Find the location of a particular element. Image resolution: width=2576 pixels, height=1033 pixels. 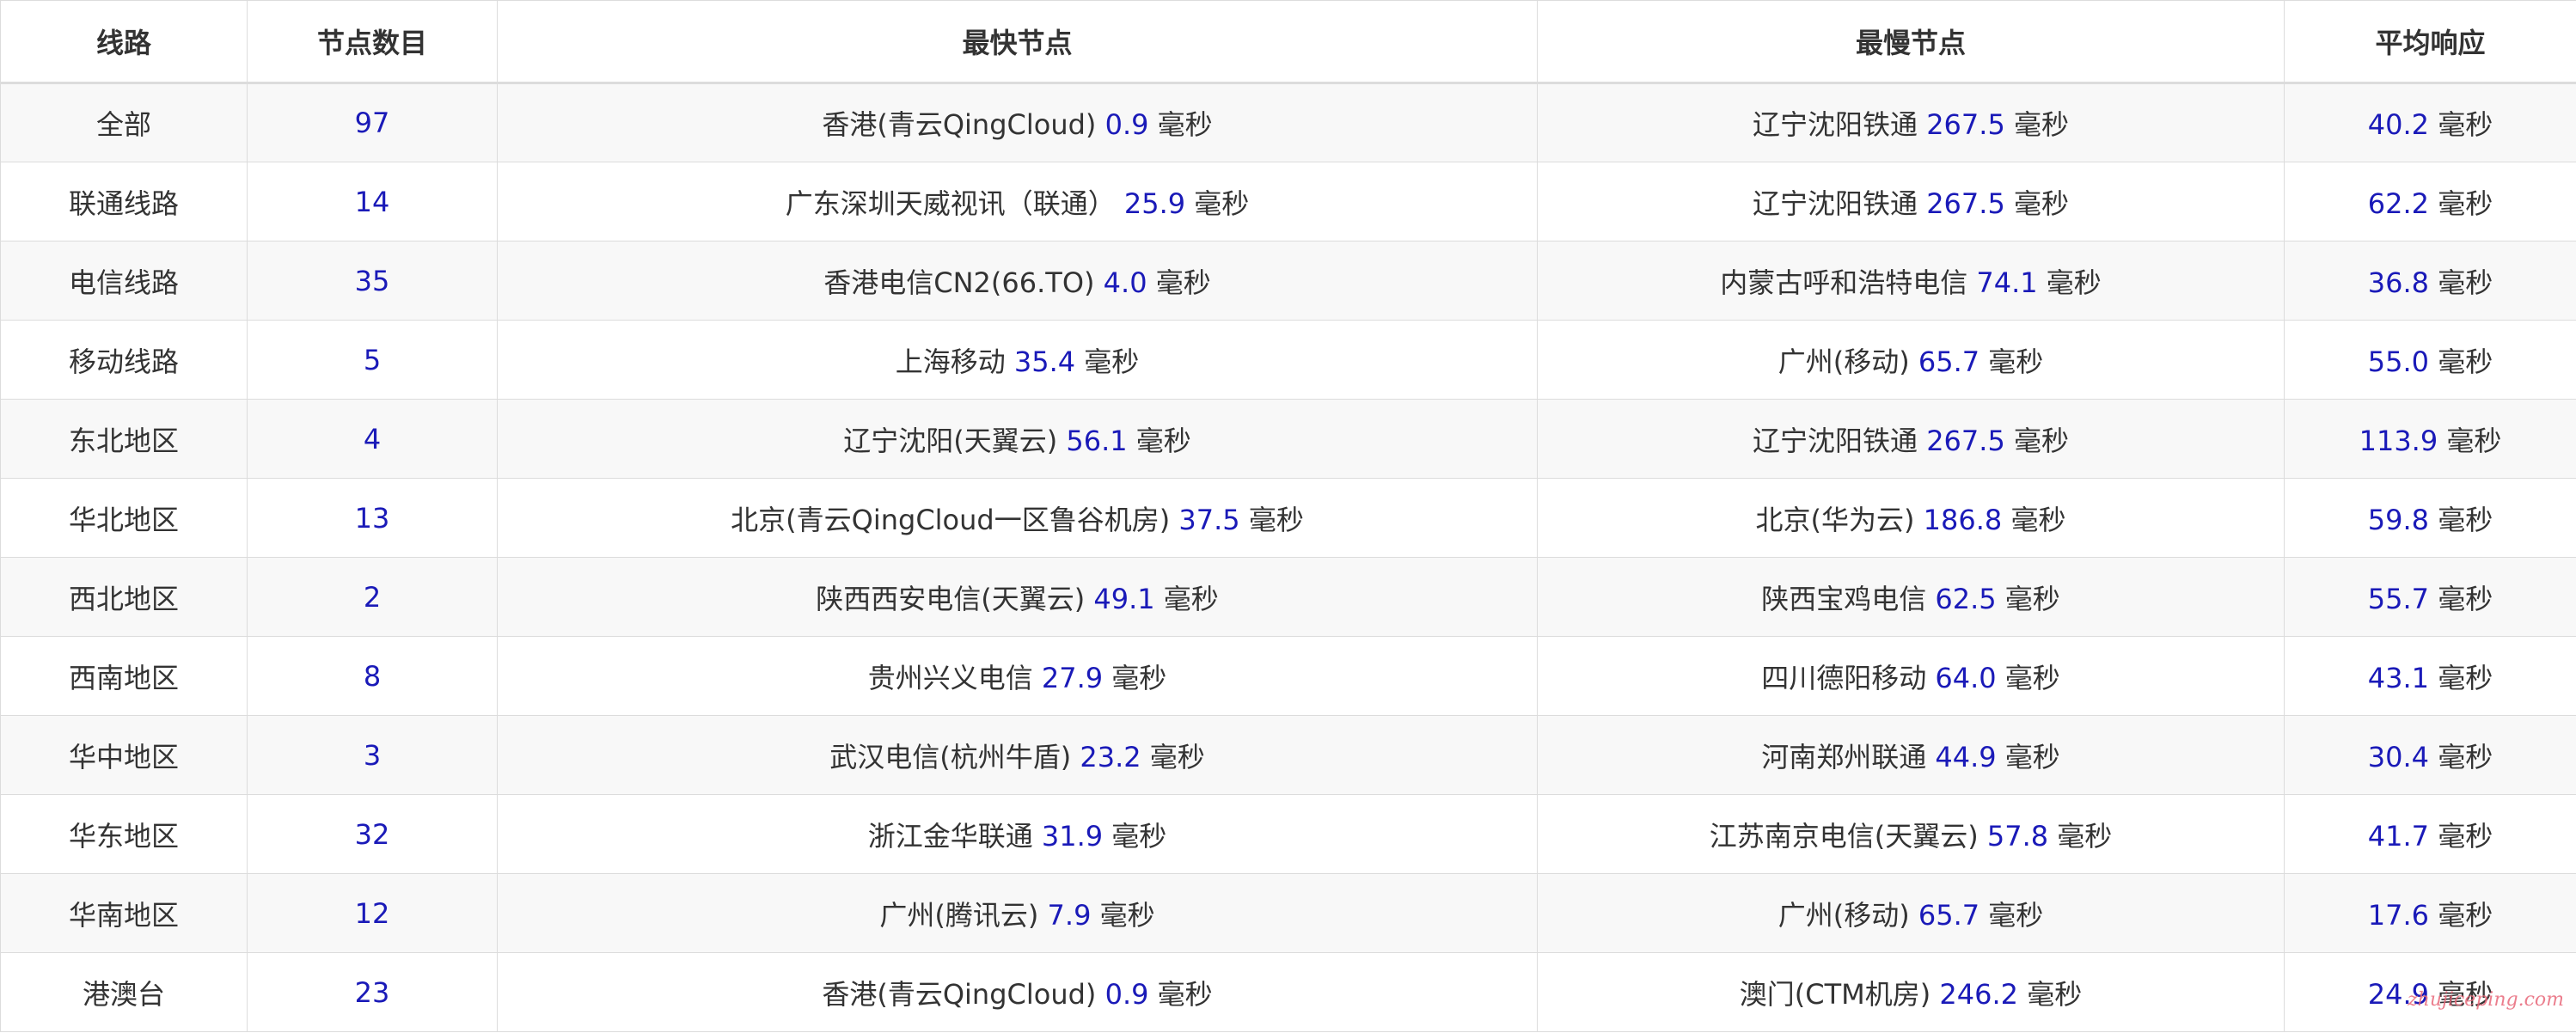

slowest-node-name: 四川德阳移动 is located at coordinates (1844, 677).